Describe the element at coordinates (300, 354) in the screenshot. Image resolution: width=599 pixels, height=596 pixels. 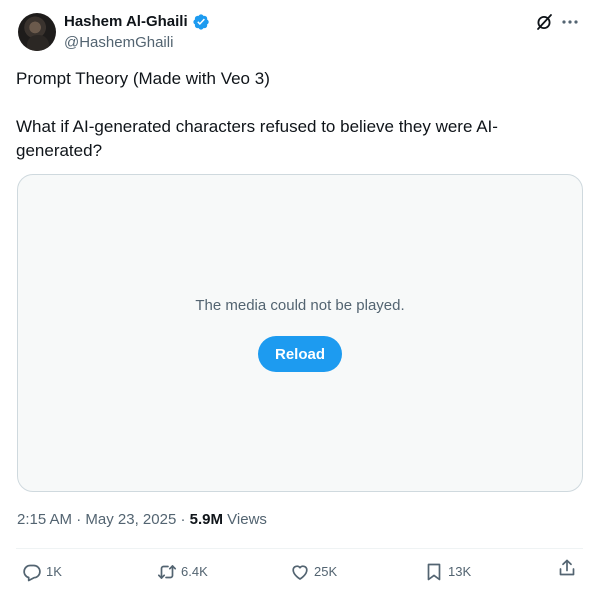
I see `reload-button: Reload` at that location.